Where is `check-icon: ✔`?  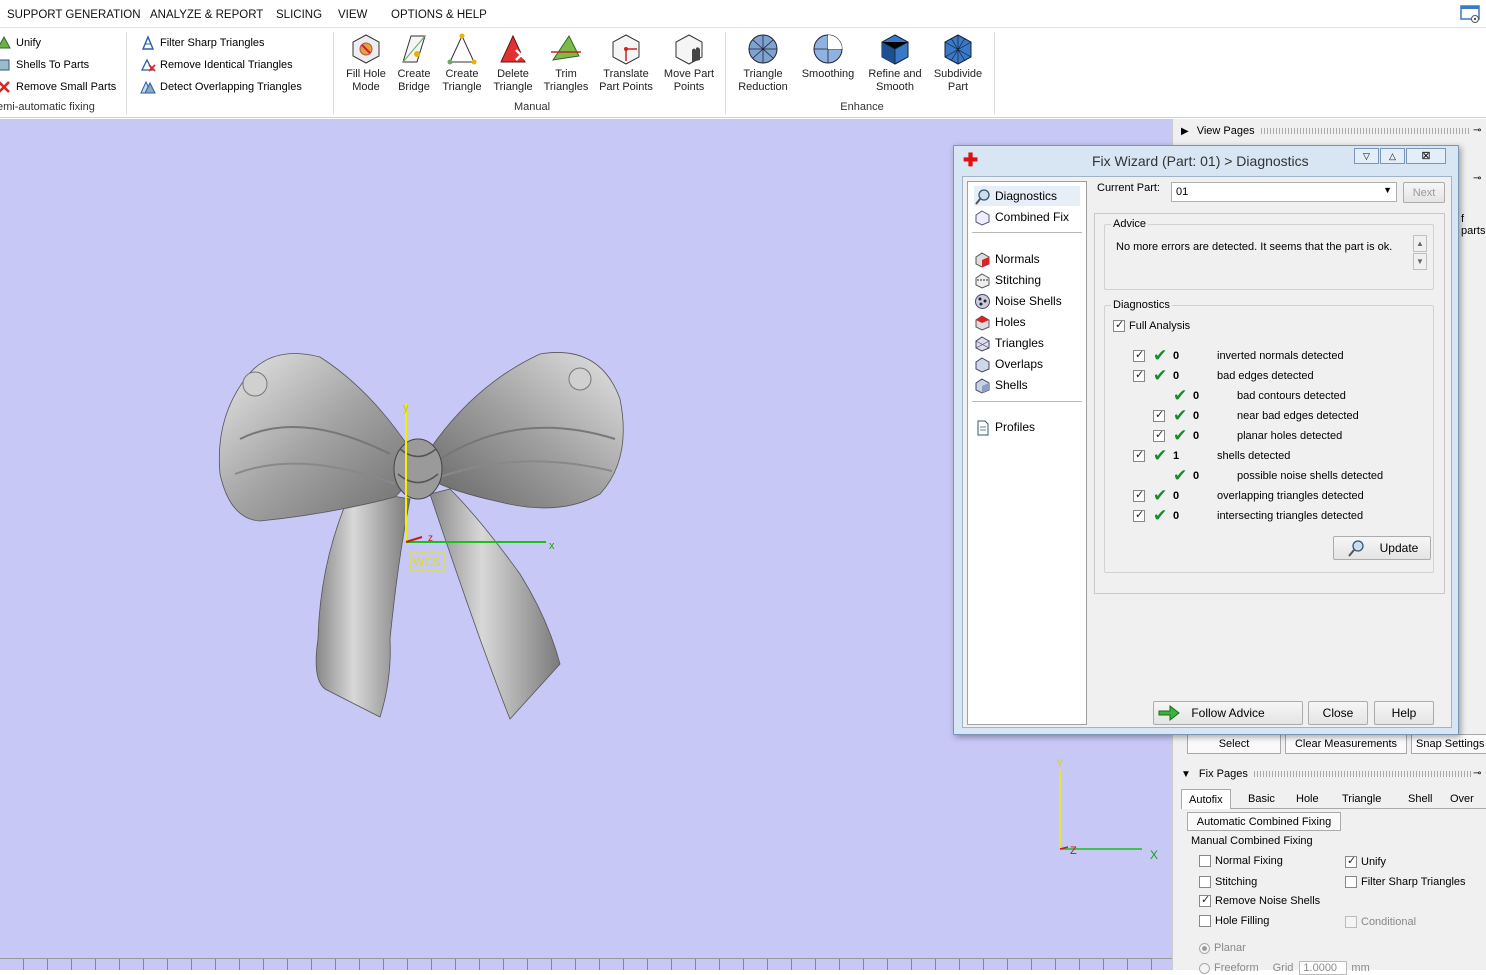 check-icon: ✔ is located at coordinates (1180, 415).